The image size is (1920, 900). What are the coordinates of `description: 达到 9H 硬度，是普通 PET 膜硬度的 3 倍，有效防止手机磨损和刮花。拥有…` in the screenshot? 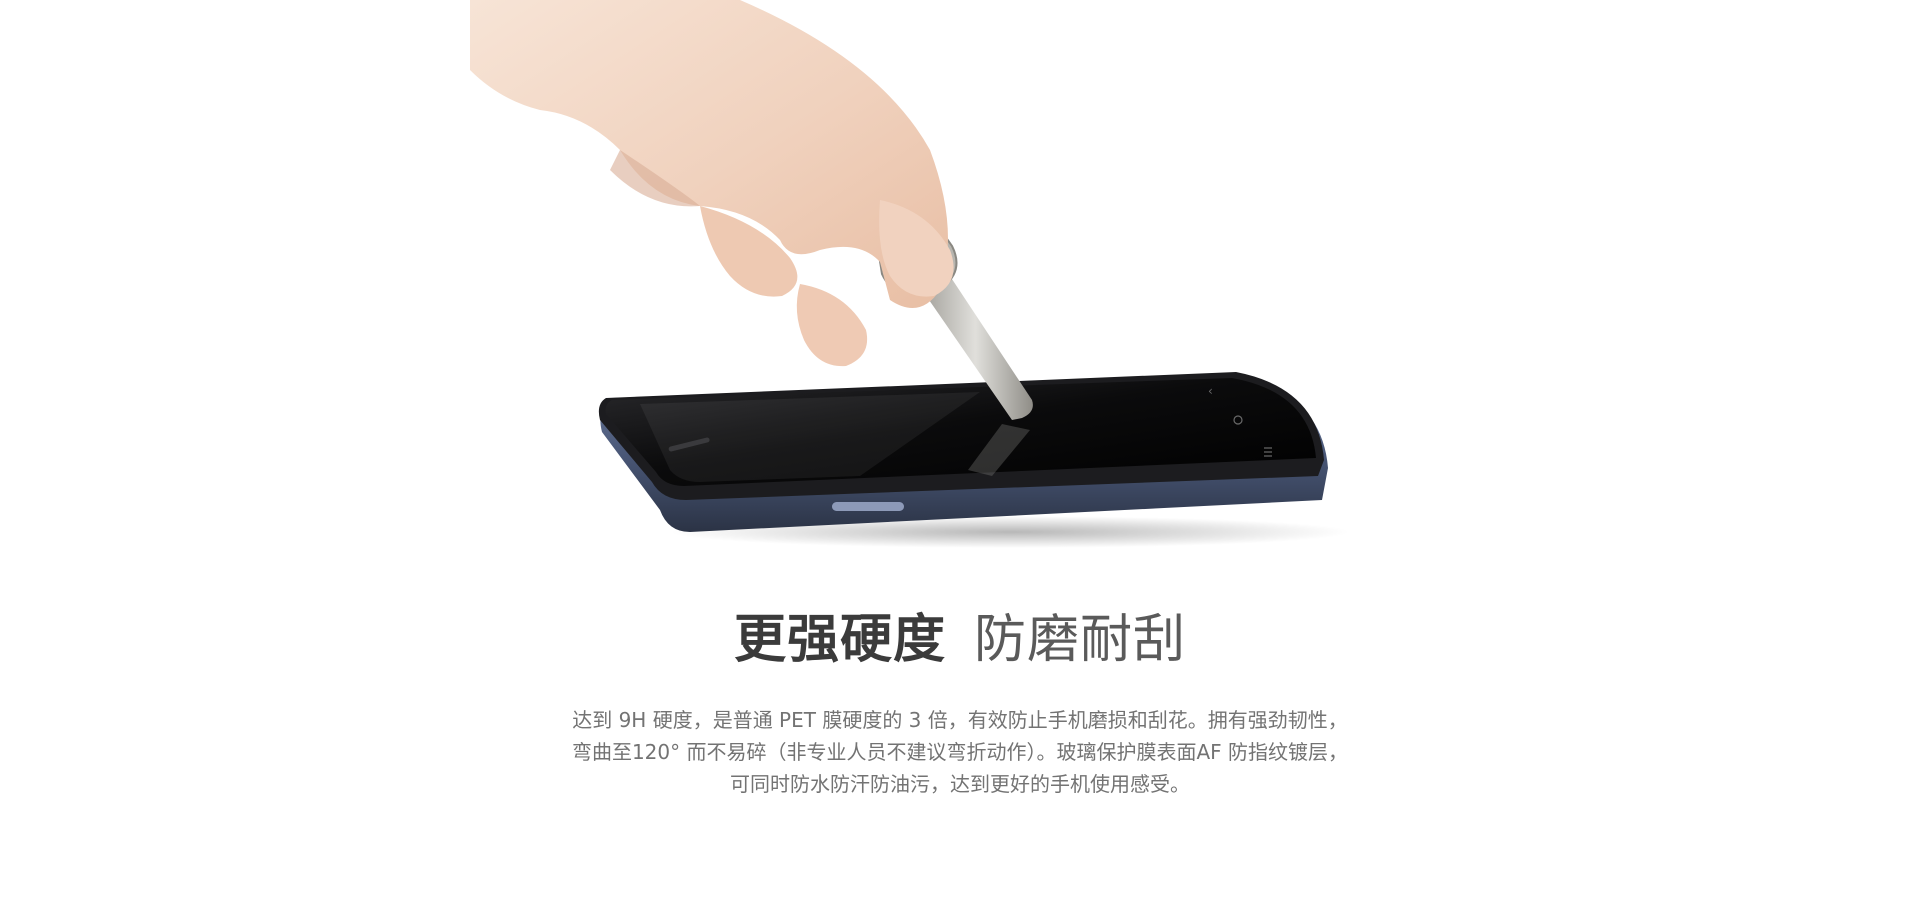 It's located at (960, 752).